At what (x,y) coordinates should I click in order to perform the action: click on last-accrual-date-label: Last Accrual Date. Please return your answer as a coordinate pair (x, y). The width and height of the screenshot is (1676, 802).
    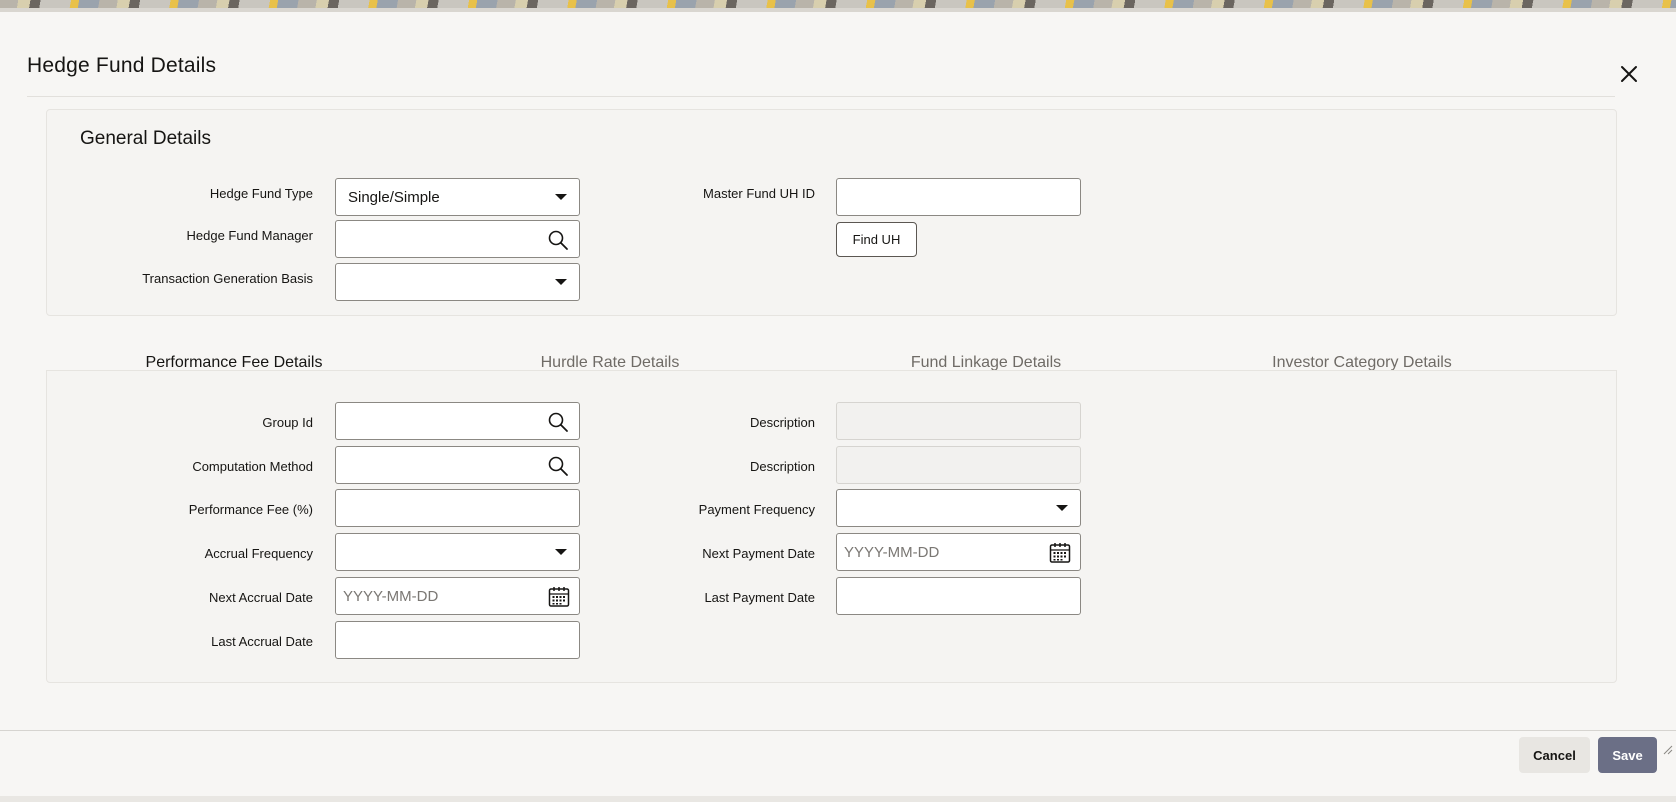
    Looking at the image, I should click on (262, 641).